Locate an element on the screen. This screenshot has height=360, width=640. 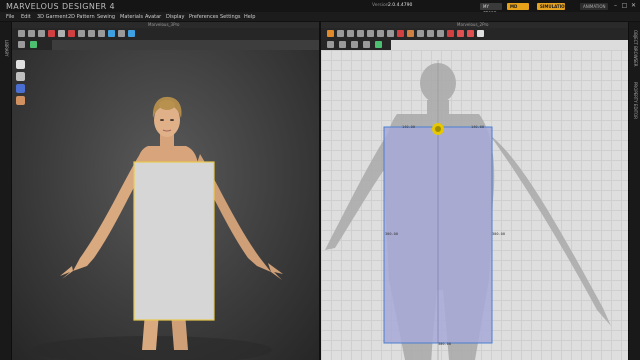
dimension-top-right: 140.00 is located at coordinates (477, 127).